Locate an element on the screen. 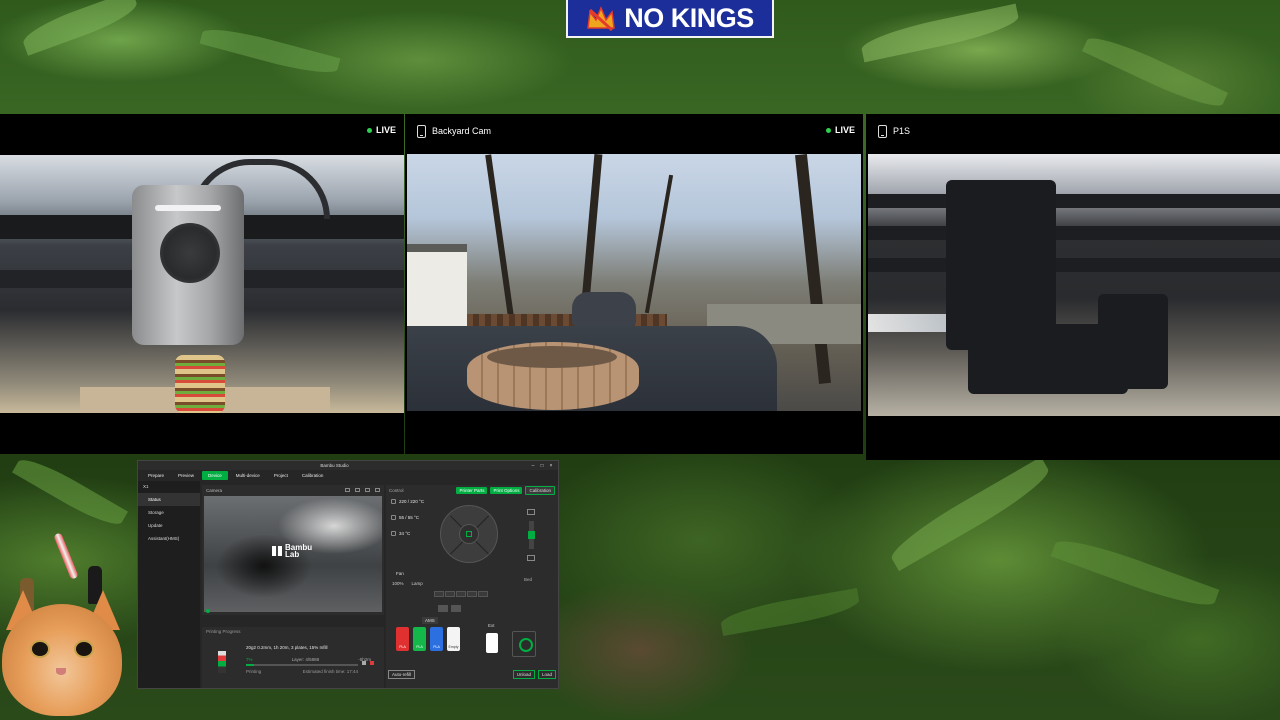 The image size is (1280, 720). chamber-icon is located at coordinates (393, 533).